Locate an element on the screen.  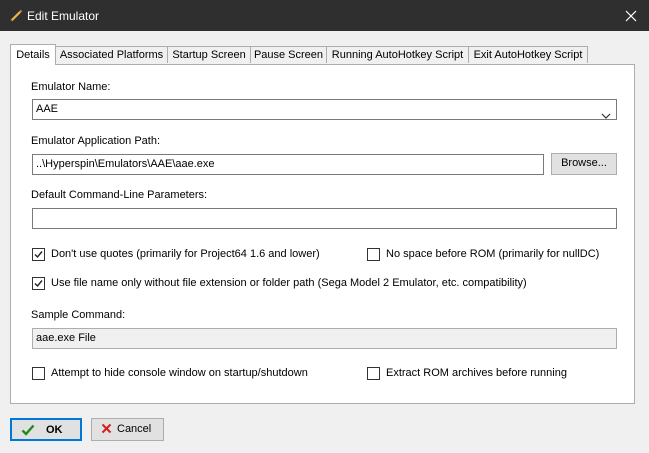
app-path-input: ..\Hyperspin\Emulators\AAE\aae.exe is located at coordinates (288, 164).